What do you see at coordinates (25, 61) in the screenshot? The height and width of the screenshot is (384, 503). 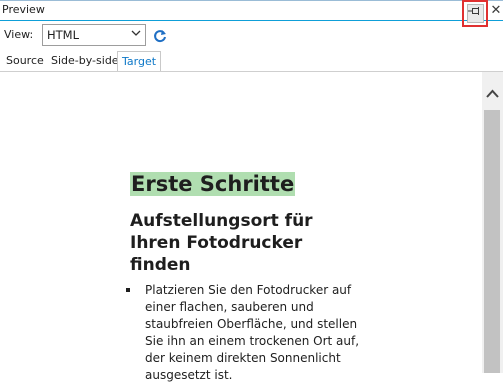 I see `tab-source: Source` at bounding box center [25, 61].